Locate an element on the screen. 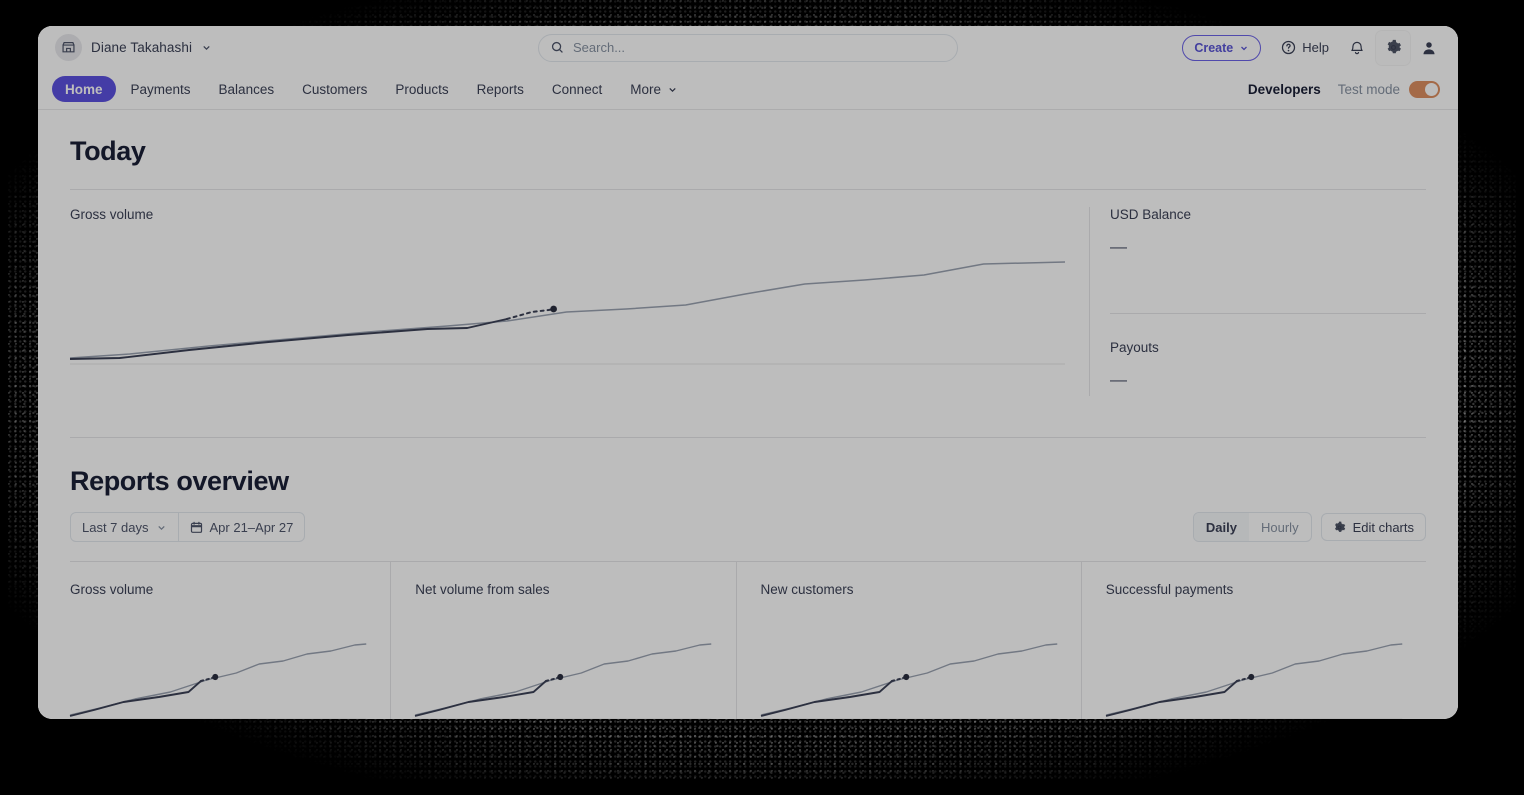 Image resolution: width=1524 pixels, height=795 pixels. settings-button is located at coordinates (1393, 47).